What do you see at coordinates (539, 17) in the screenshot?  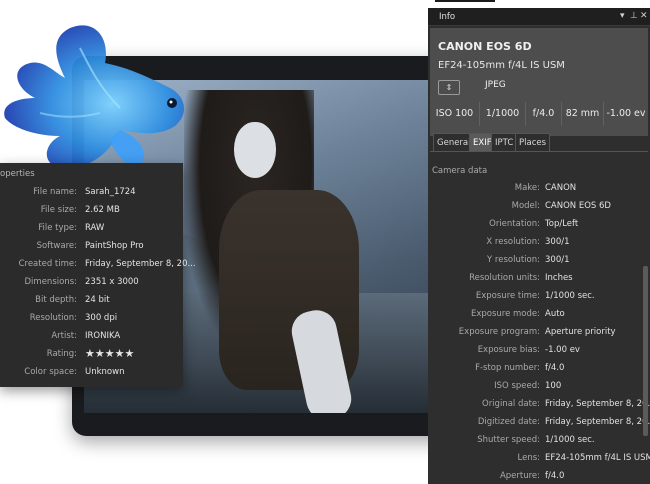 I see `info-titlebar: Info ▾ ⊥ ✕` at bounding box center [539, 17].